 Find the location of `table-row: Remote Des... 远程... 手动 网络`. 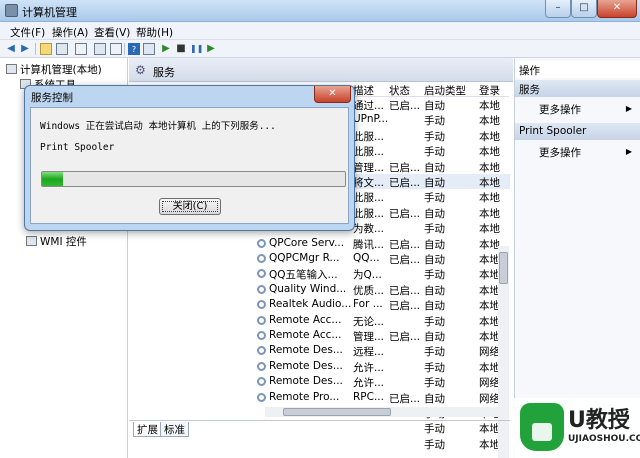

table-row: Remote Des... 远程... 手动 网络 is located at coordinates (383, 351).